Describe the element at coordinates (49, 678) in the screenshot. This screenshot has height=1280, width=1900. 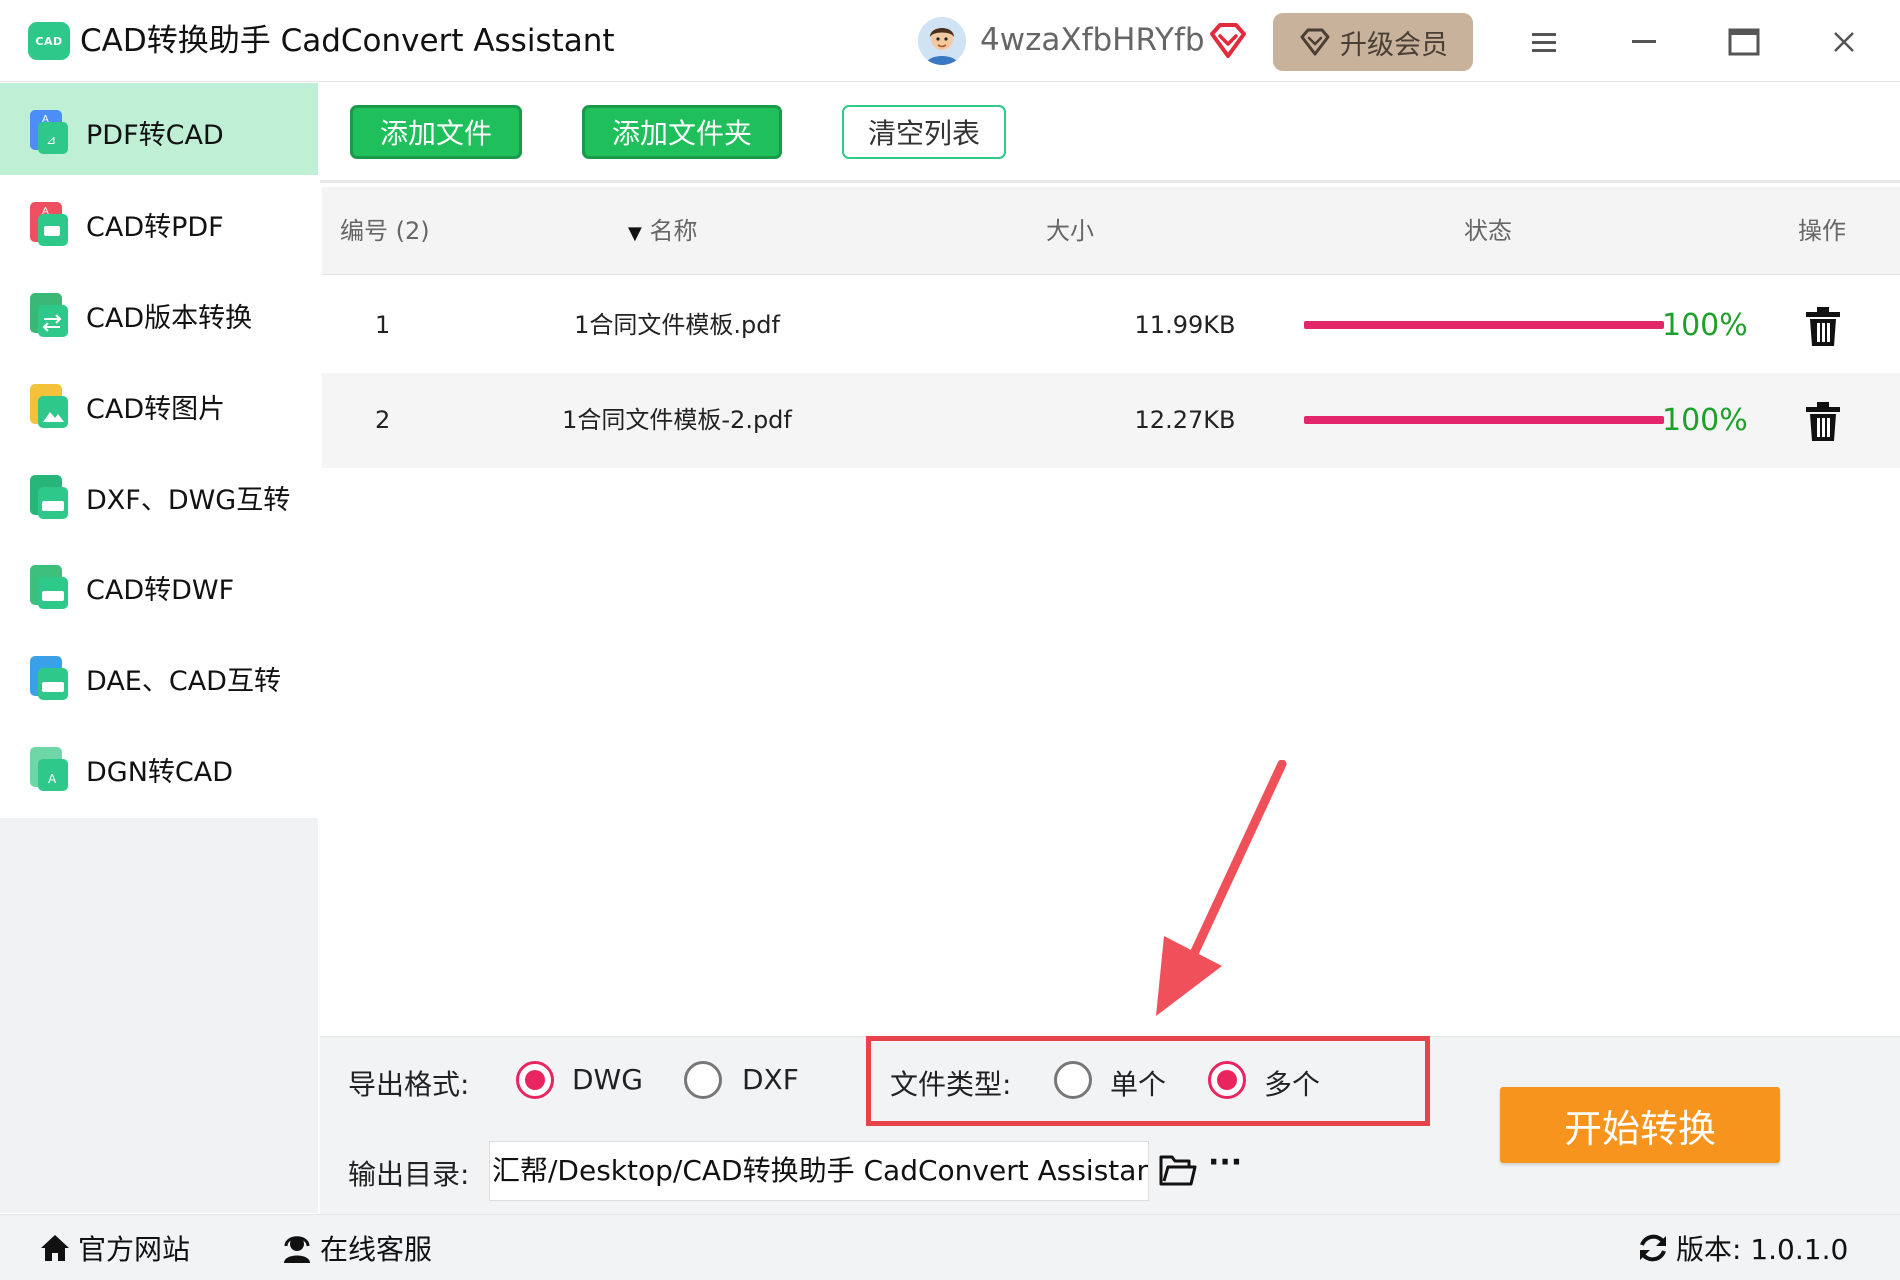
I see `dae-cad-icon` at that location.